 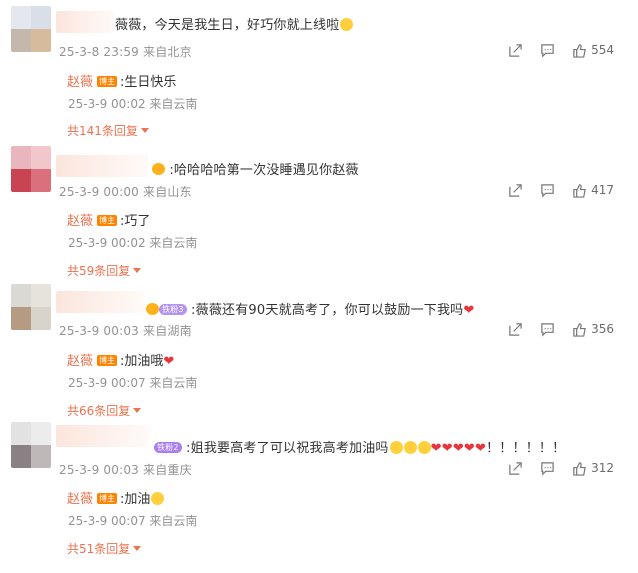 I want to click on reply-text: :巧了, so click(x=135, y=221).